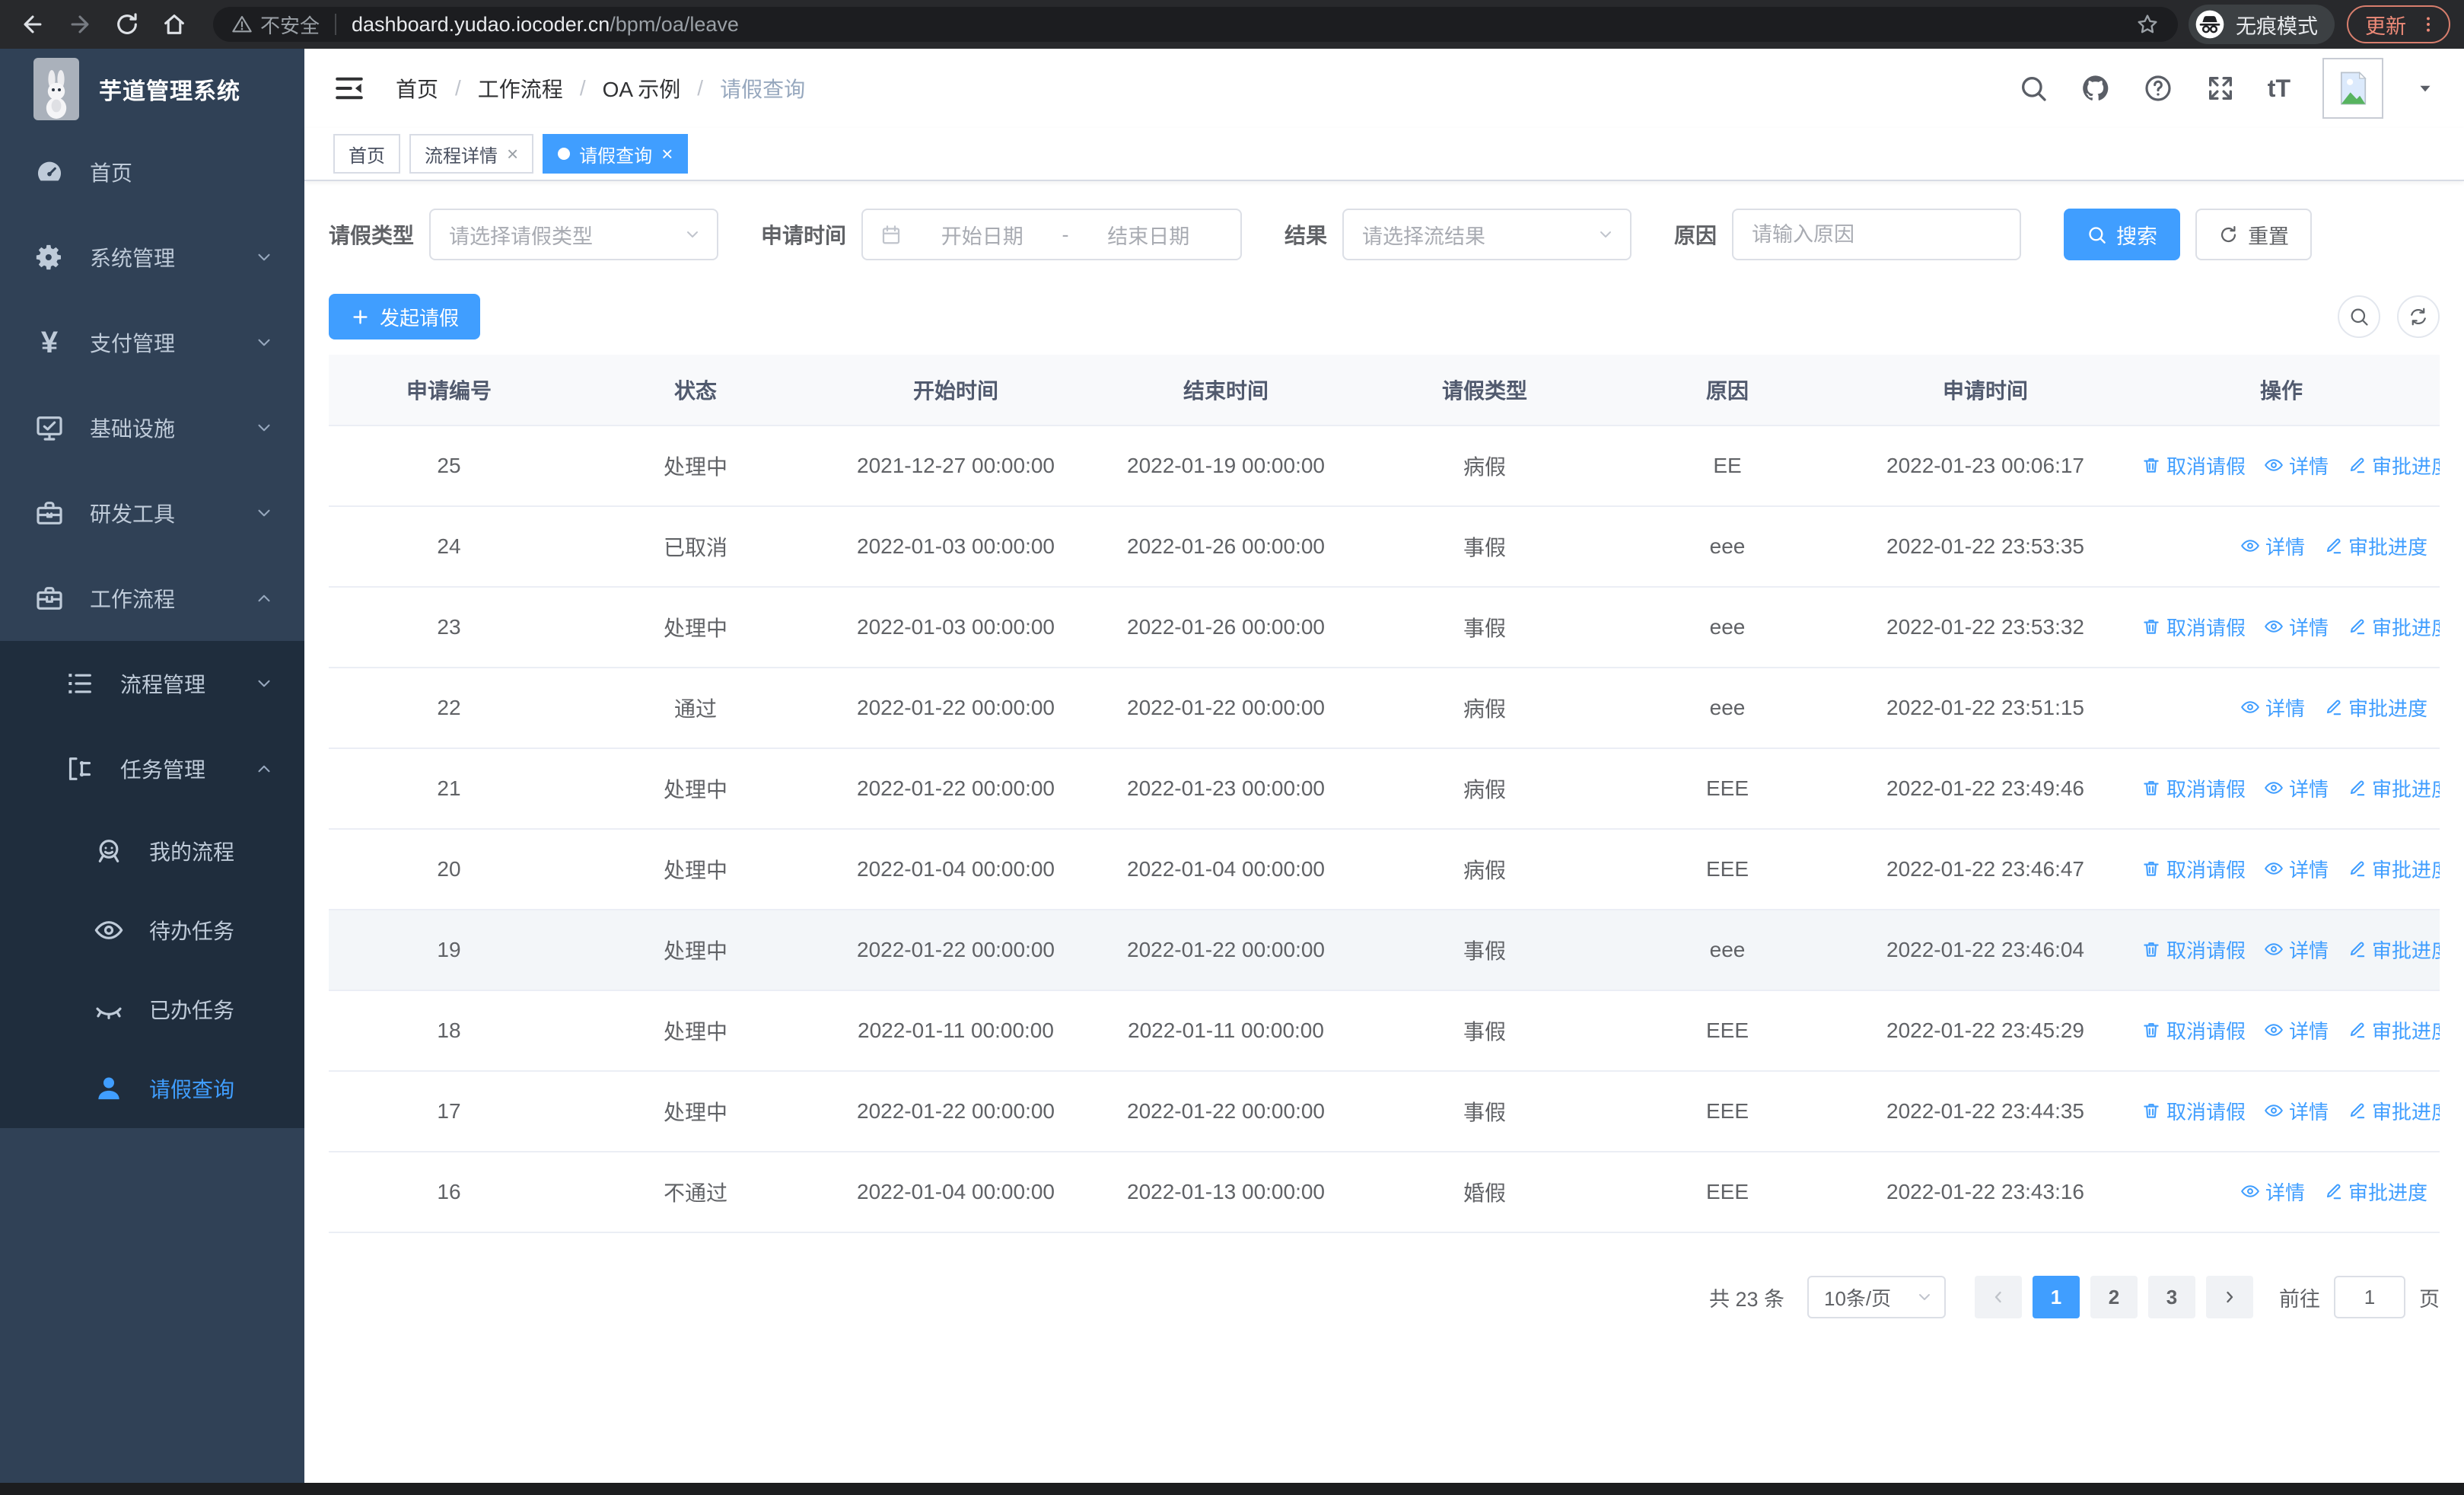  I want to click on browser-forward-icon, so click(80, 24).